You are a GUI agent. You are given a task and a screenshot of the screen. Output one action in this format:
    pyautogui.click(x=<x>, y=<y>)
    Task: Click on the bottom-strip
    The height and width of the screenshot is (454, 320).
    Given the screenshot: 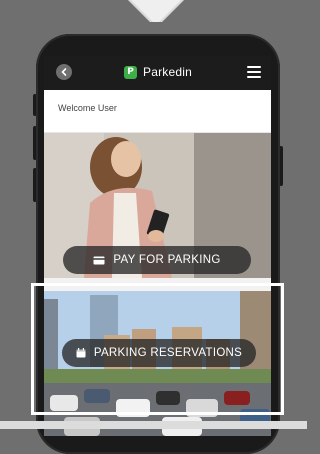 What is the action you would take?
    pyautogui.click(x=153, y=425)
    